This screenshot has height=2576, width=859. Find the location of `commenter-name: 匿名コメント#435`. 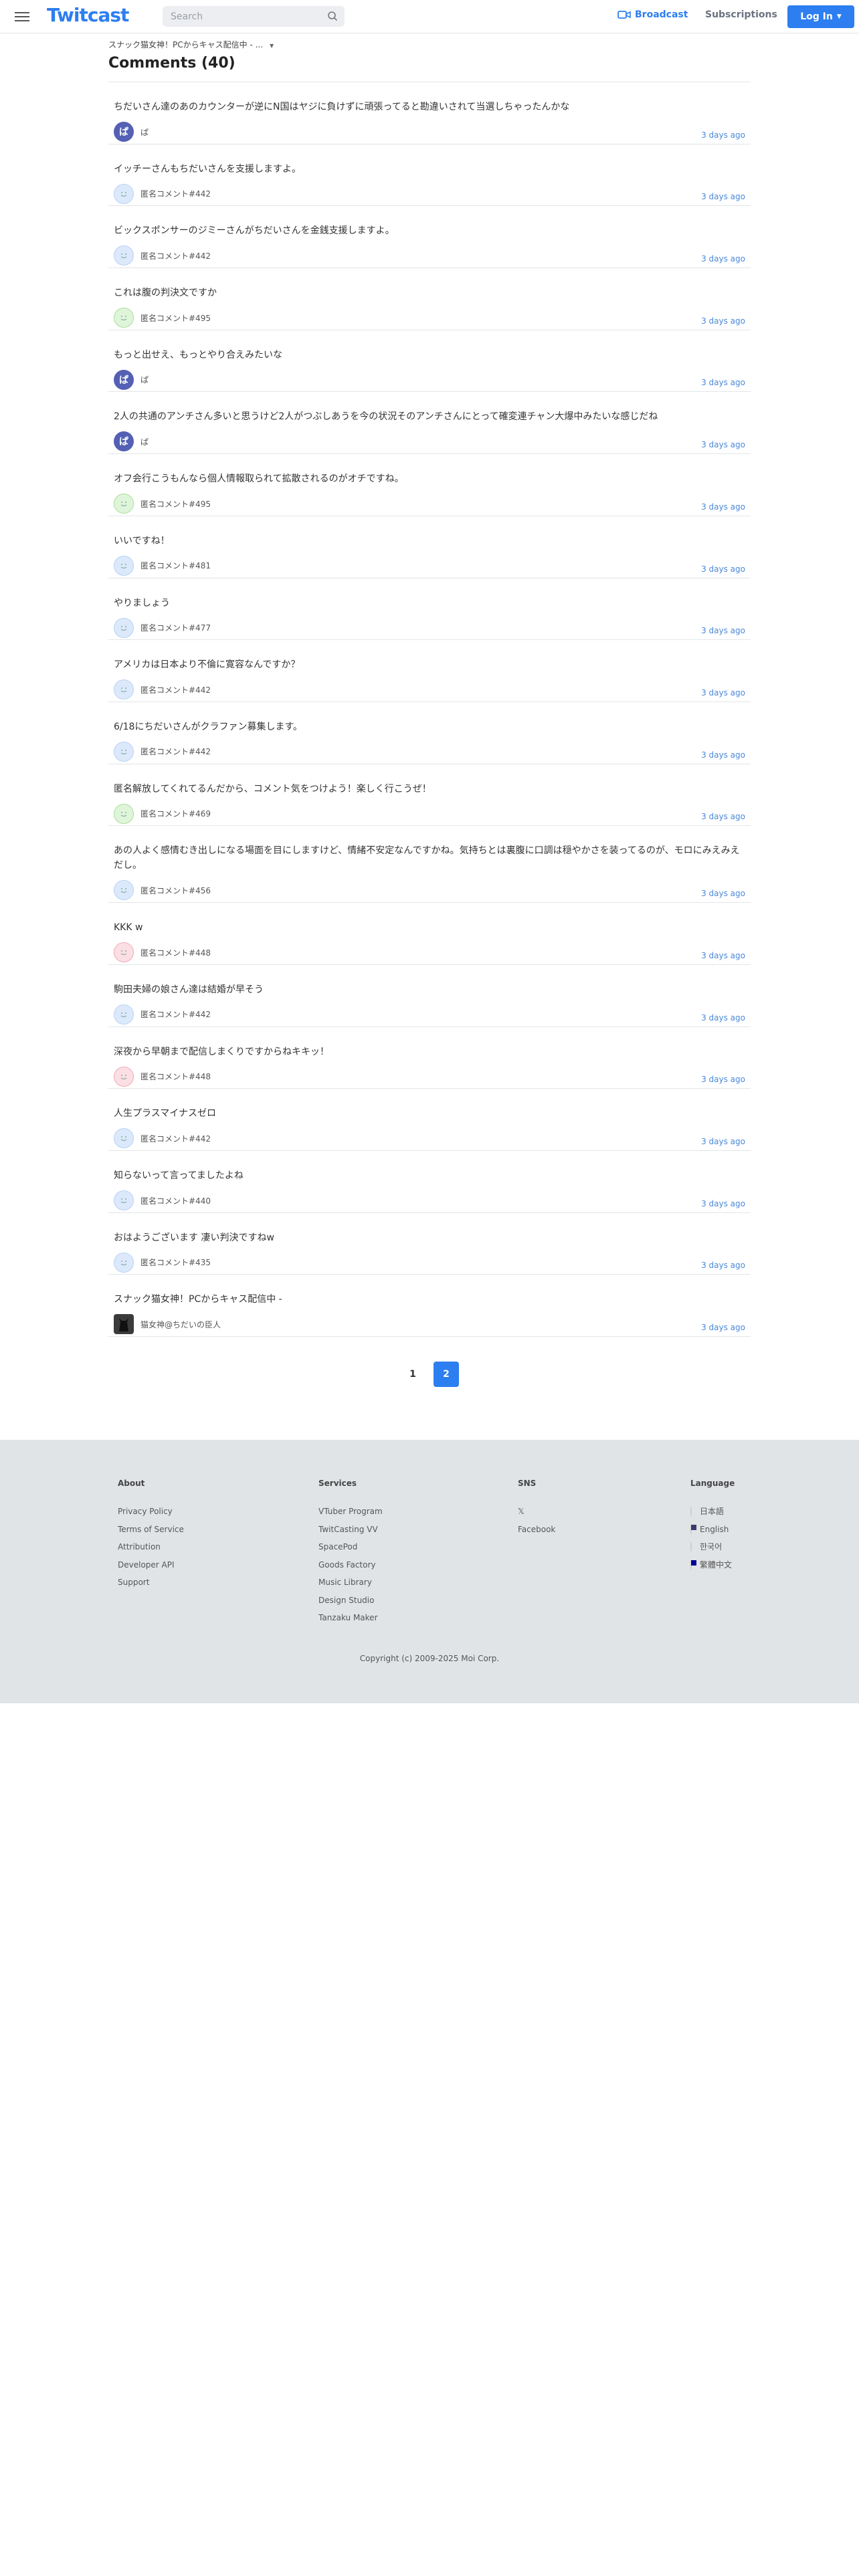

commenter-name: 匿名コメント#435 is located at coordinates (175, 1262).